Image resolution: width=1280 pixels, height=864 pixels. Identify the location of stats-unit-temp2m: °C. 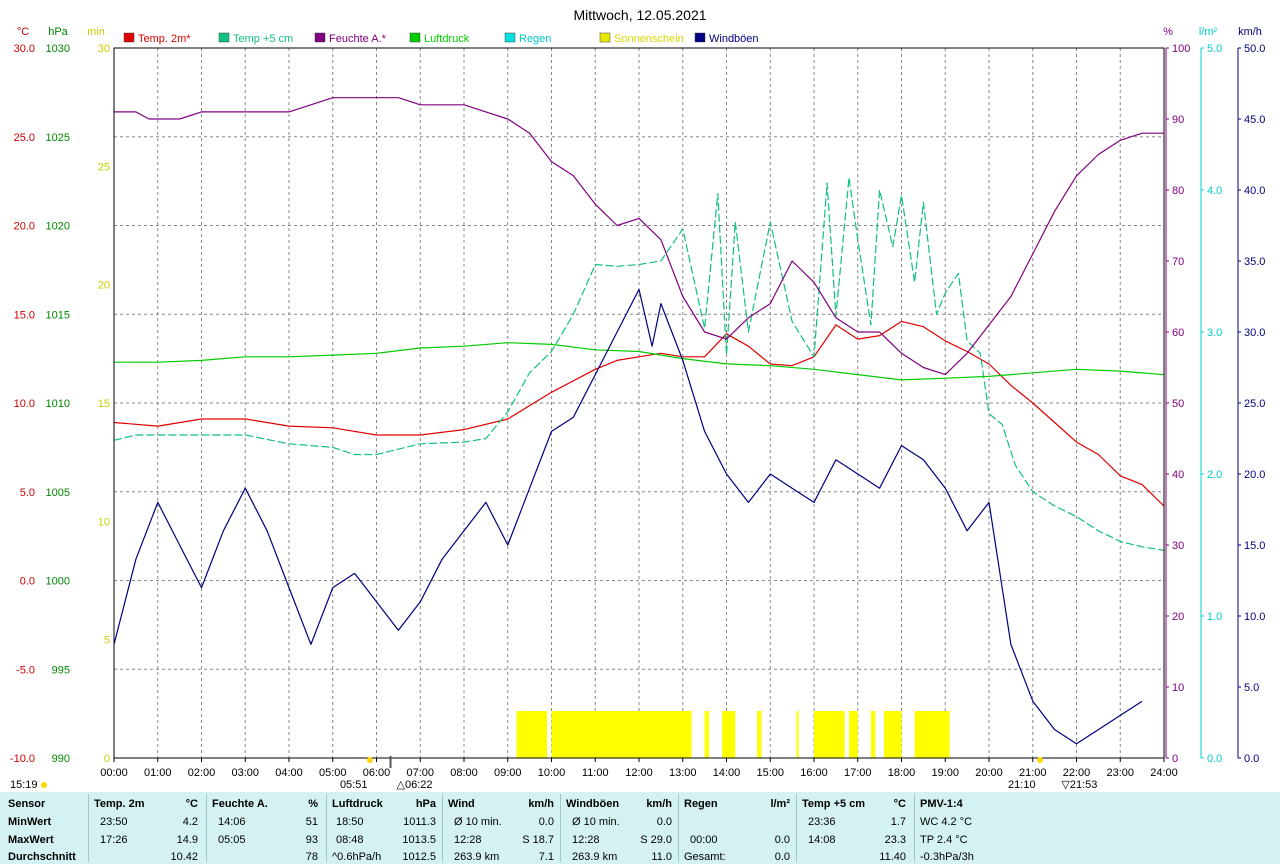
(191, 804).